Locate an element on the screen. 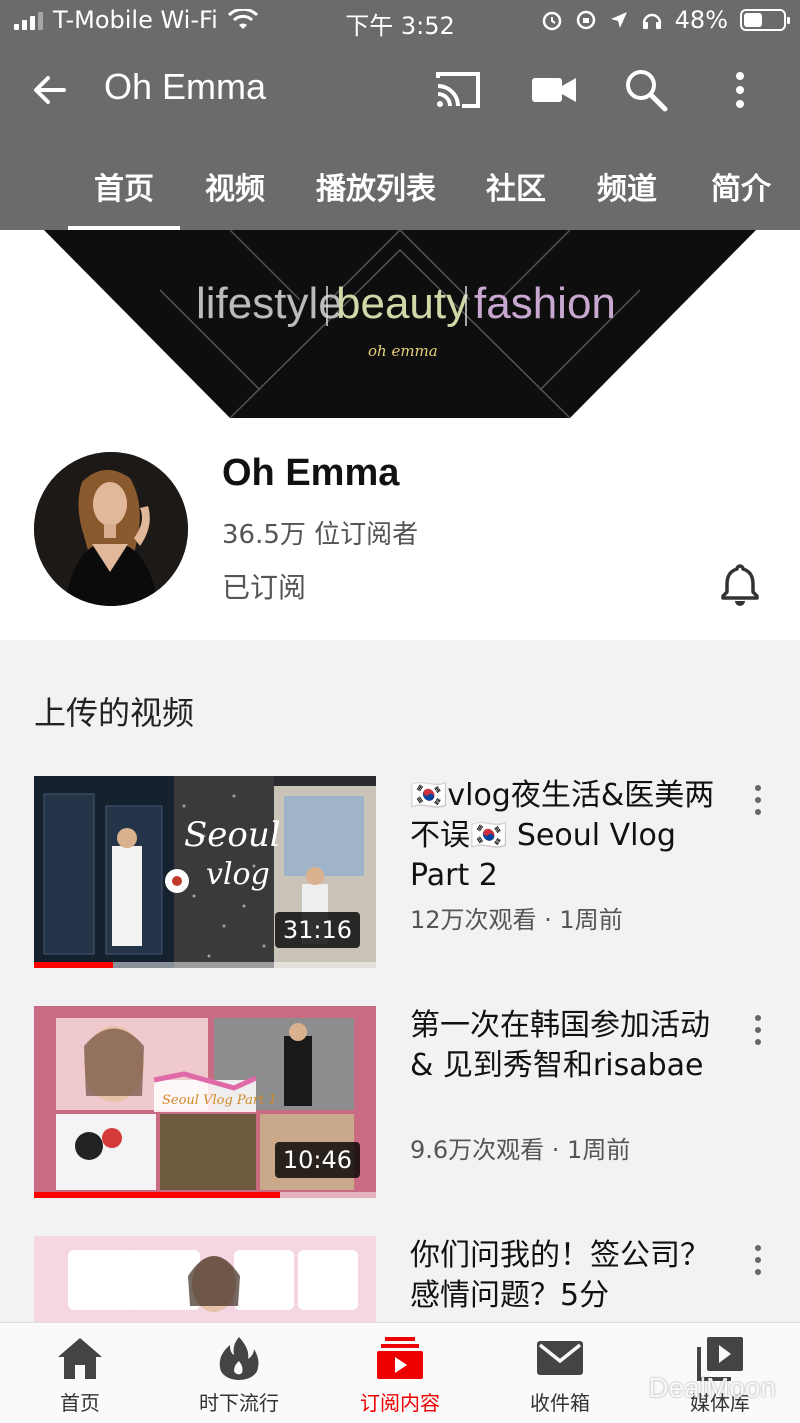 The height and width of the screenshot is (1423, 800). video-title: 🇰🇷vlog夜生活&医美两不误🇰🇷 Seoul Vlog Part 2 is located at coordinates (570, 836).